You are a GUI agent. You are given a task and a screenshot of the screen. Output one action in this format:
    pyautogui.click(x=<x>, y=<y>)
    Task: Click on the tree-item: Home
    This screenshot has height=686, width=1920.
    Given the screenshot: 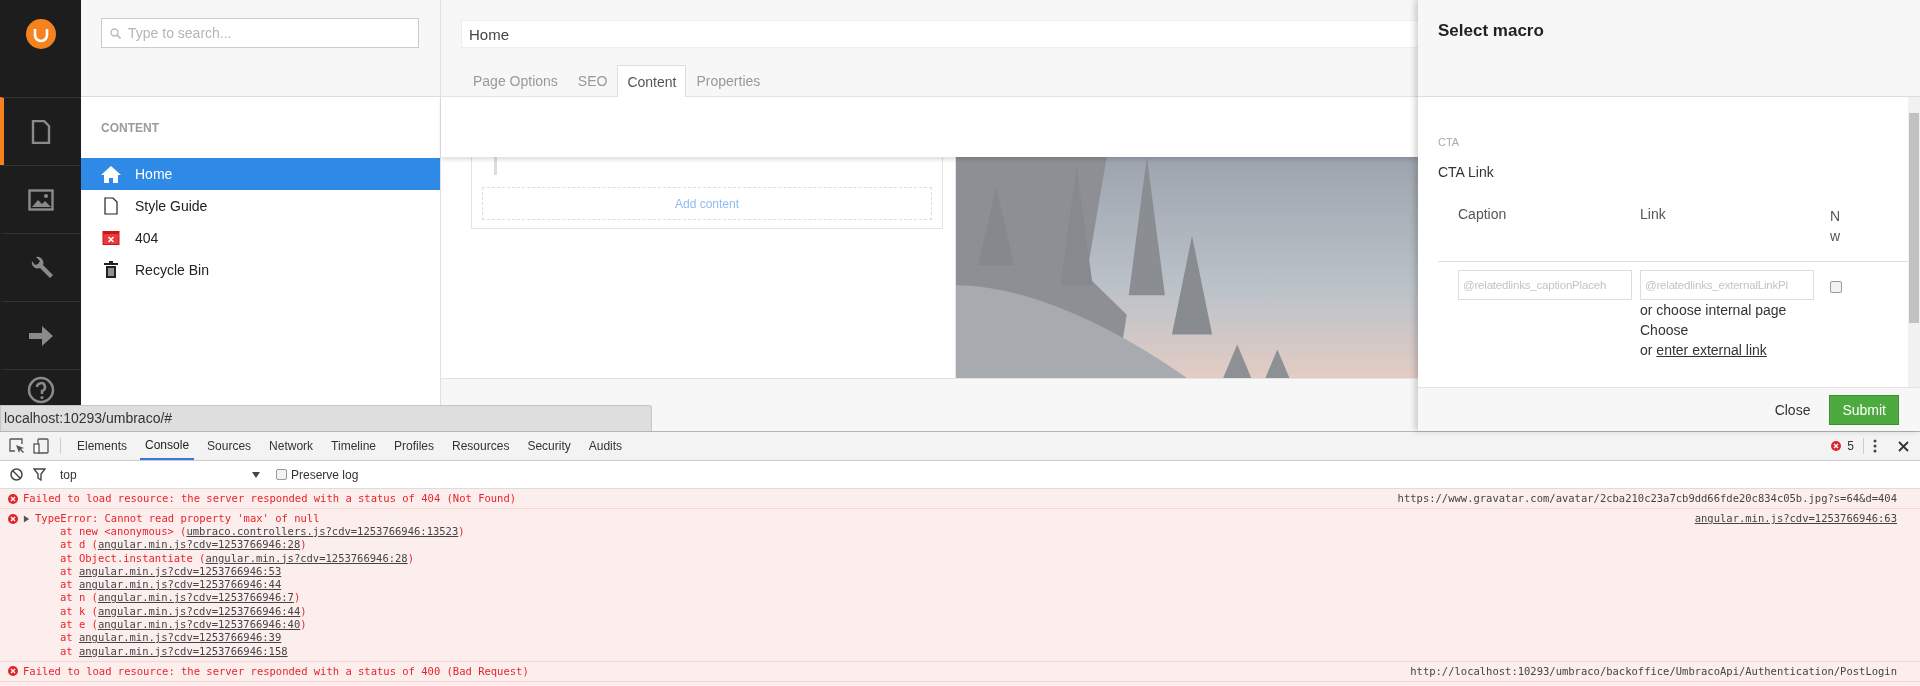 What is the action you would take?
    pyautogui.click(x=260, y=174)
    